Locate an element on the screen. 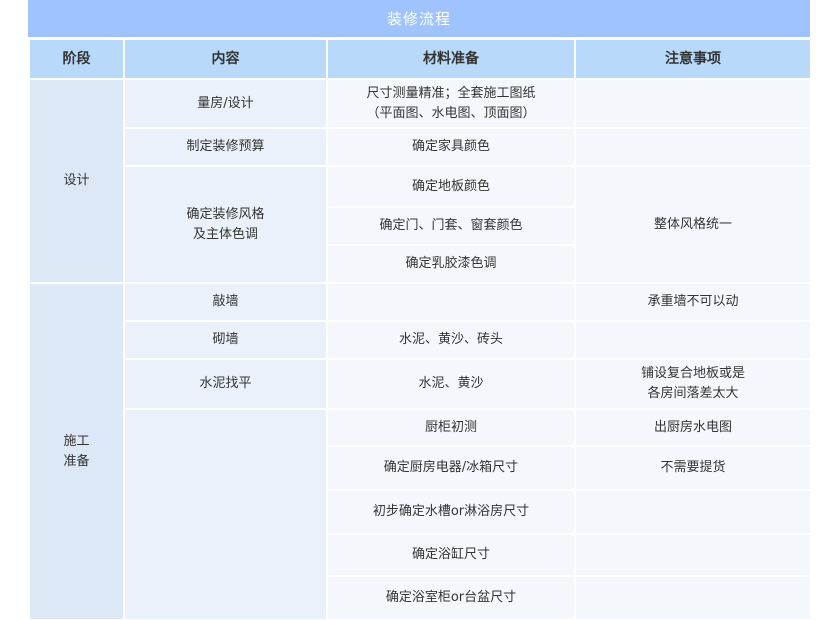  note-cell: 整体风格统一 is located at coordinates (692, 224).